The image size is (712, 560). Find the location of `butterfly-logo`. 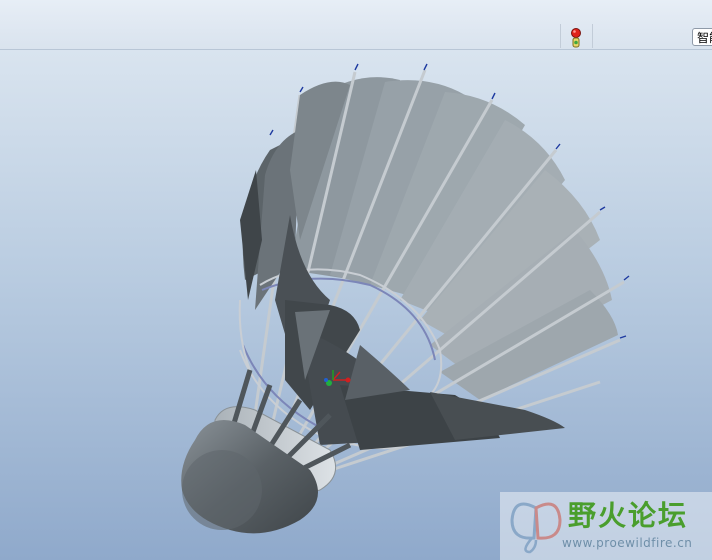

butterfly-logo is located at coordinates (536, 528).